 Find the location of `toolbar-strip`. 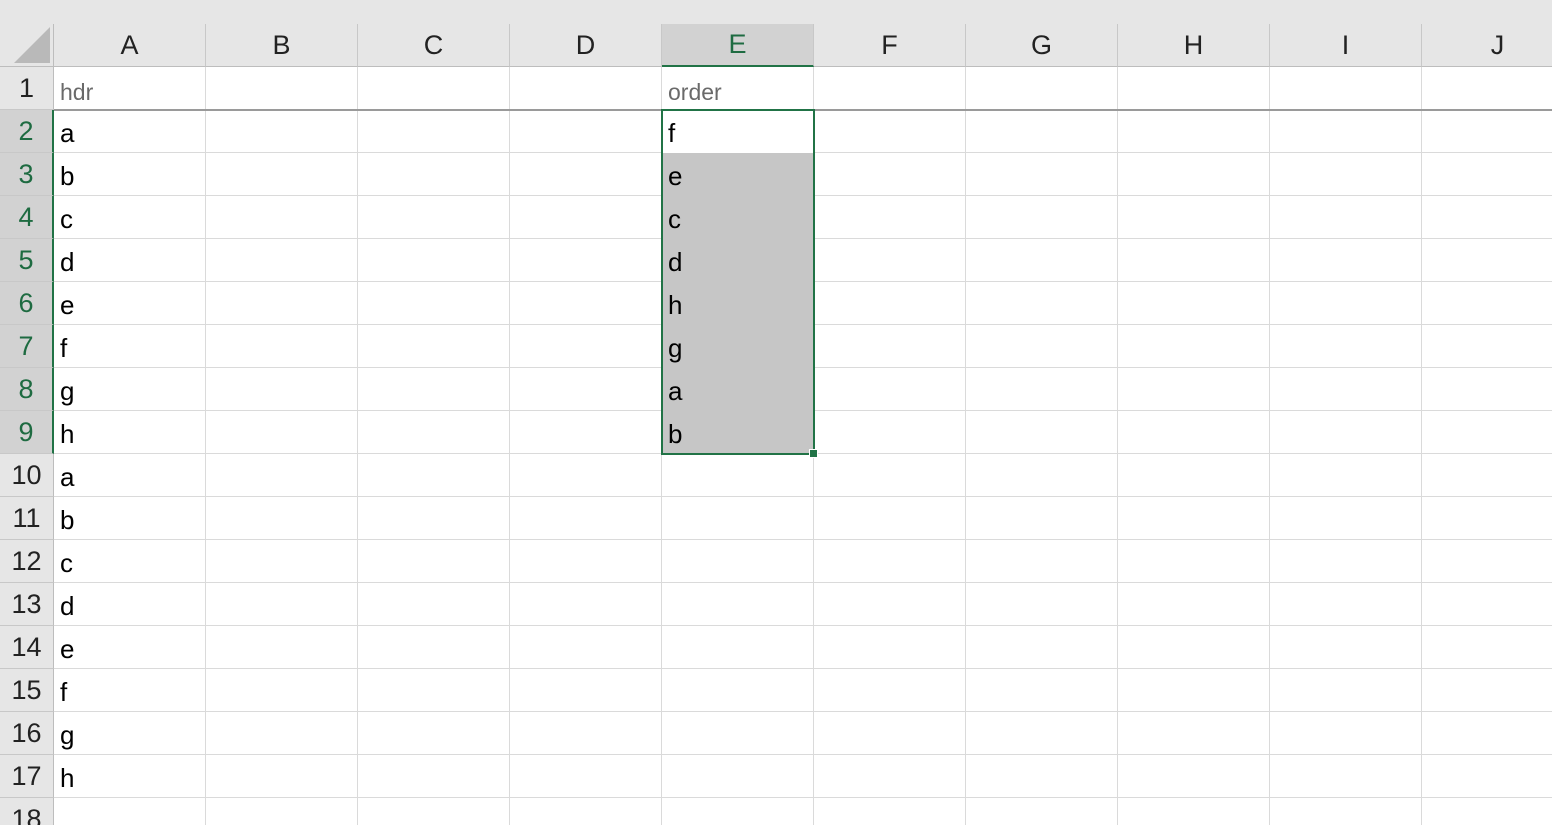

toolbar-strip is located at coordinates (776, 12).